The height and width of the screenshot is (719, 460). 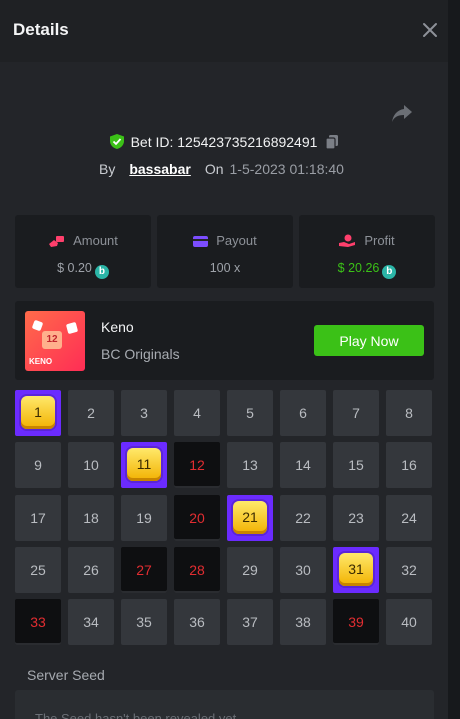 What do you see at coordinates (136, 715) in the screenshot?
I see `server-seed-text: The Seed hasn't been revealed yet` at bounding box center [136, 715].